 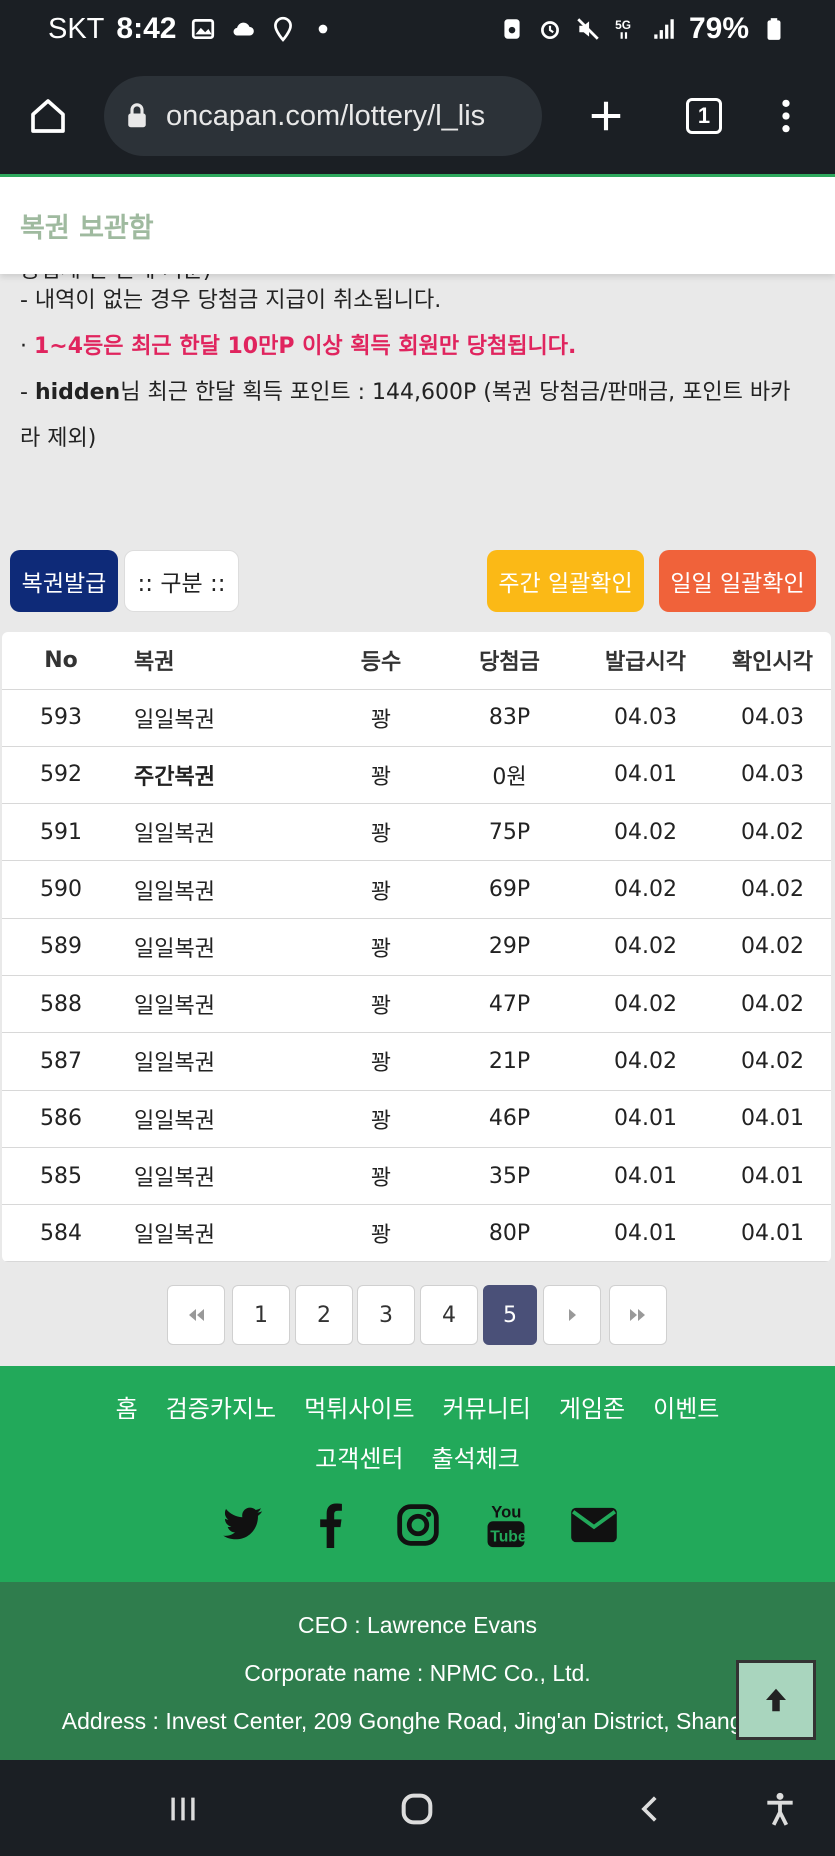 What do you see at coordinates (58, 438) in the screenshot?
I see `notice-line-points-cont: 라 제외)` at bounding box center [58, 438].